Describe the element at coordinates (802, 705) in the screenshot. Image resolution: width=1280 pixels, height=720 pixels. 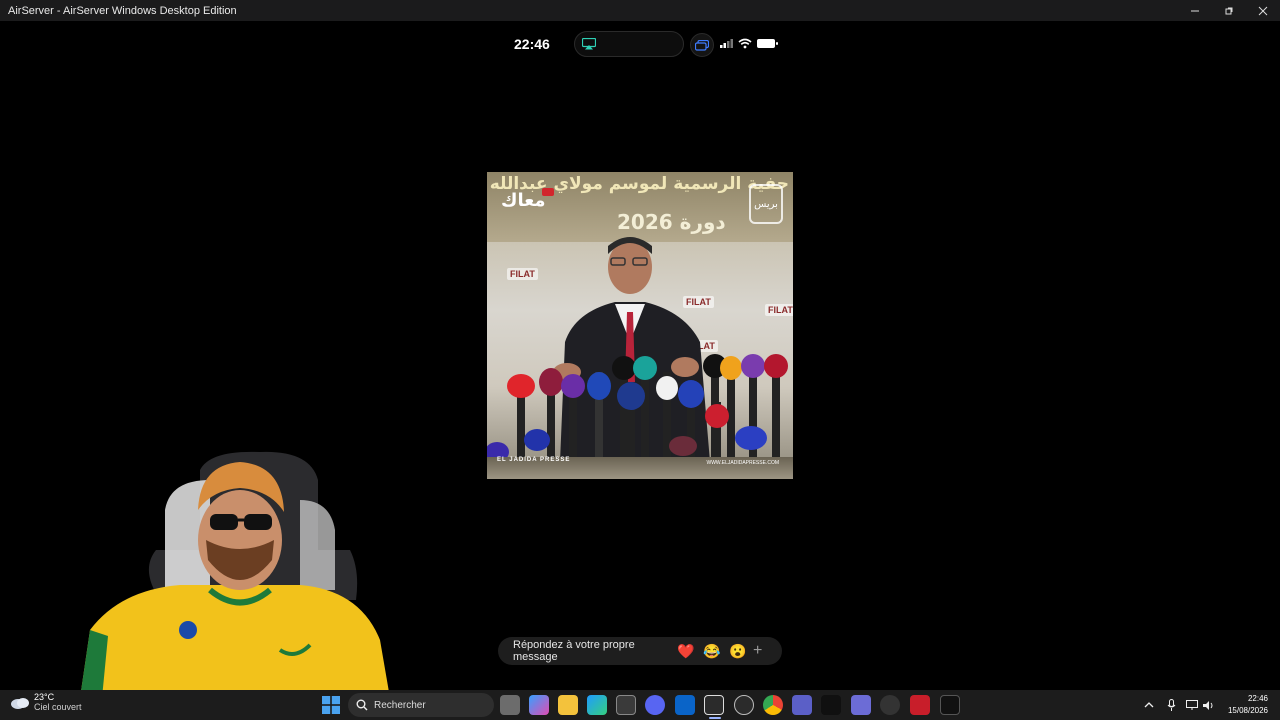
I see `gamepad-icon` at that location.